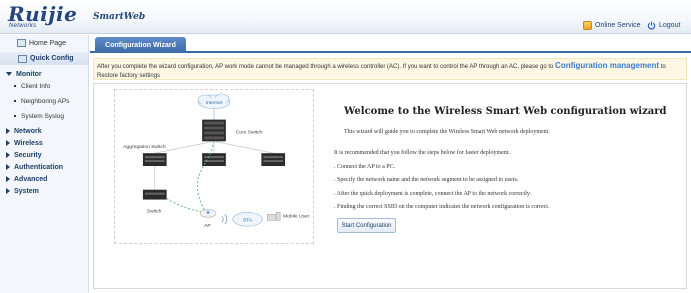 This screenshot has height=293, width=691. I want to click on access-switch-icon, so click(154, 194).